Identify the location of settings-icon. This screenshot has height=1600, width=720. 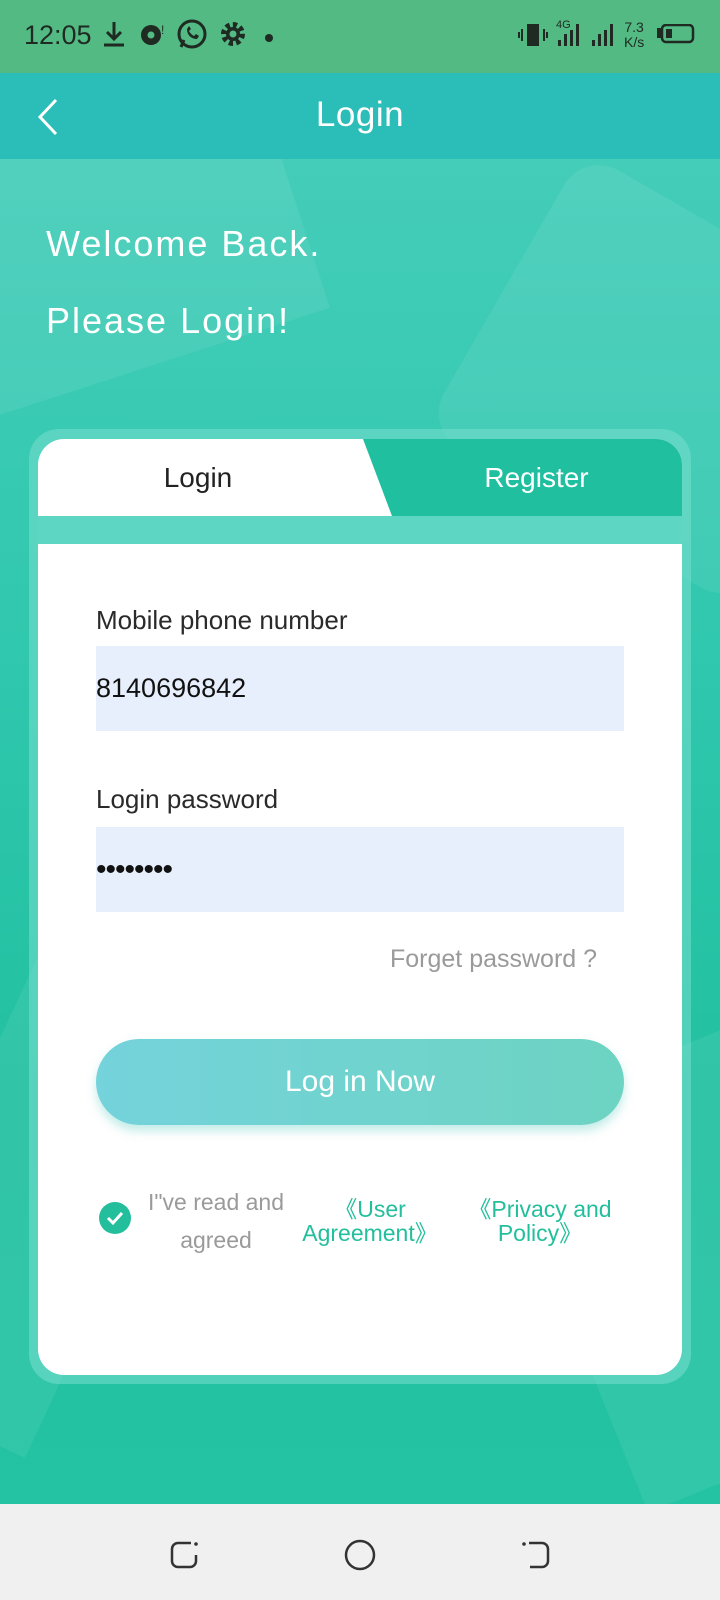
(233, 36).